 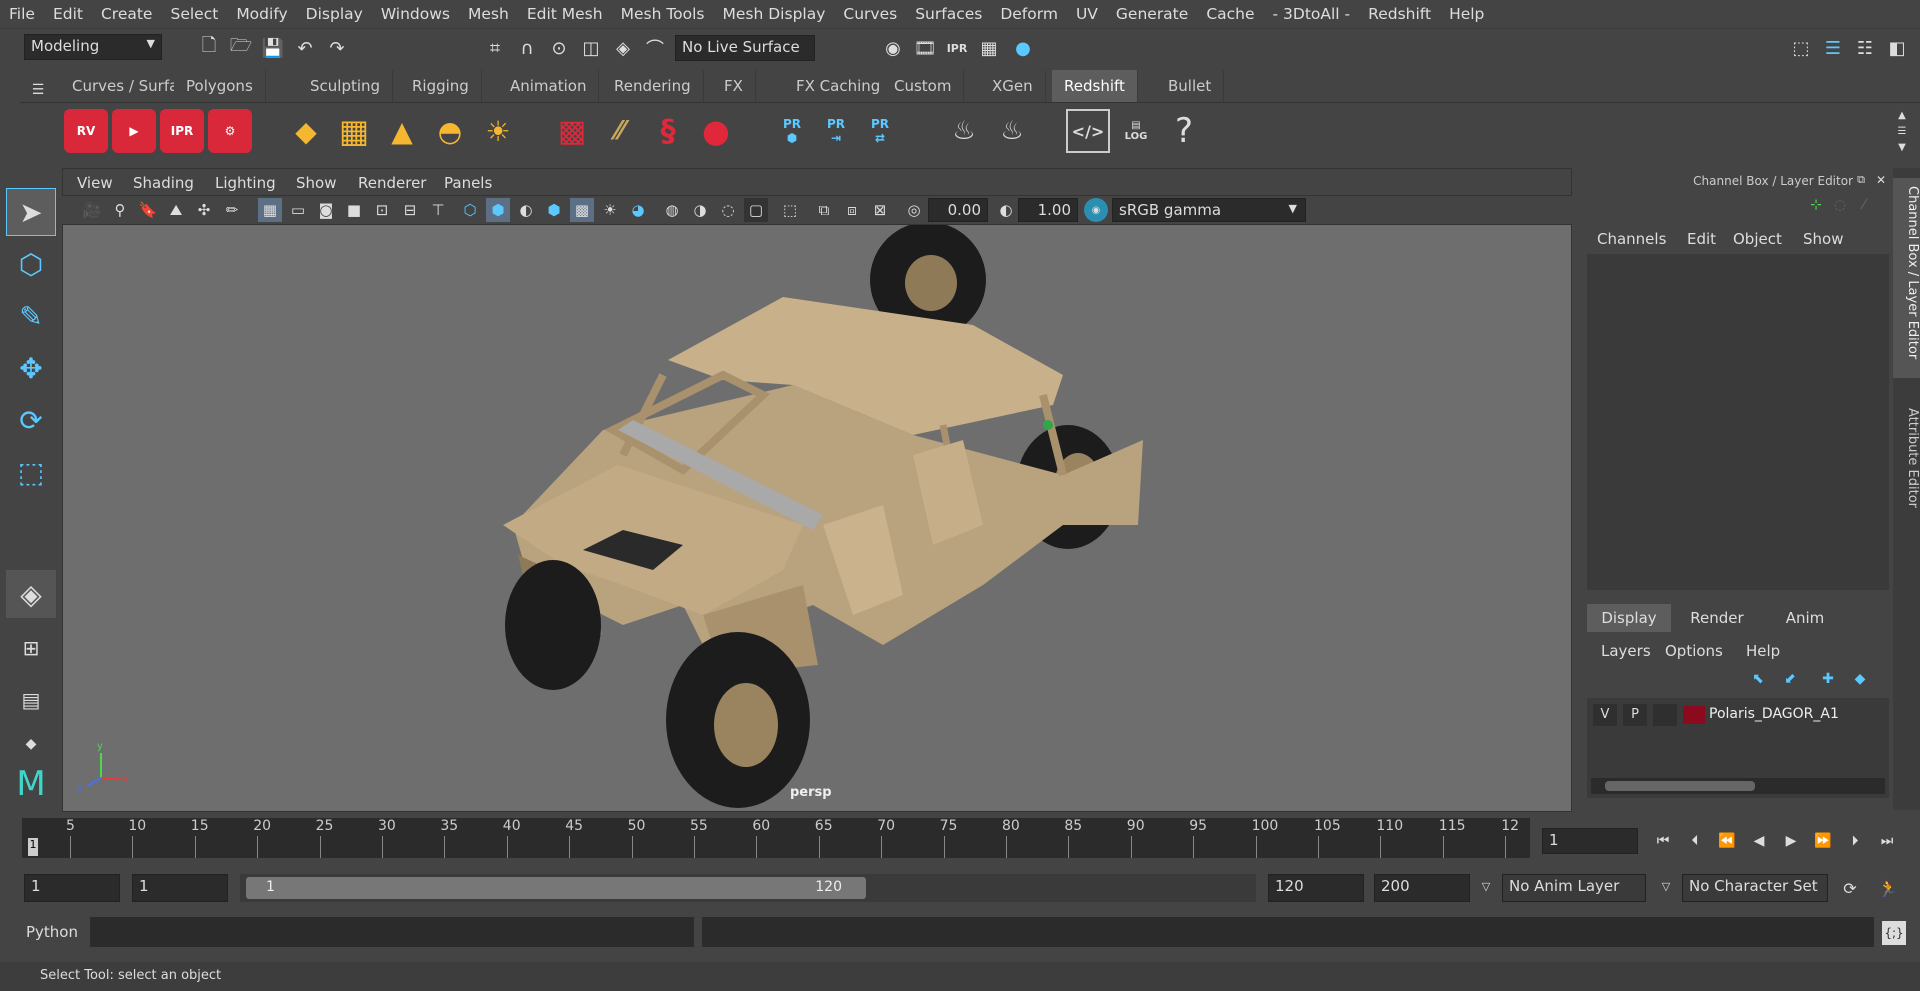 What do you see at coordinates (488, 14) in the screenshot?
I see `menu-mesh: Mesh` at bounding box center [488, 14].